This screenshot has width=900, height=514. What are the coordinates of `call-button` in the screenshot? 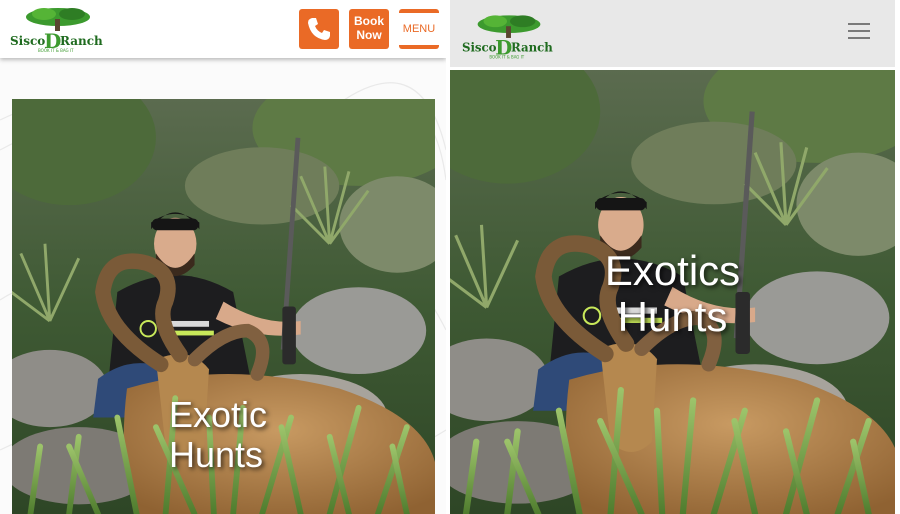 It's located at (319, 29).